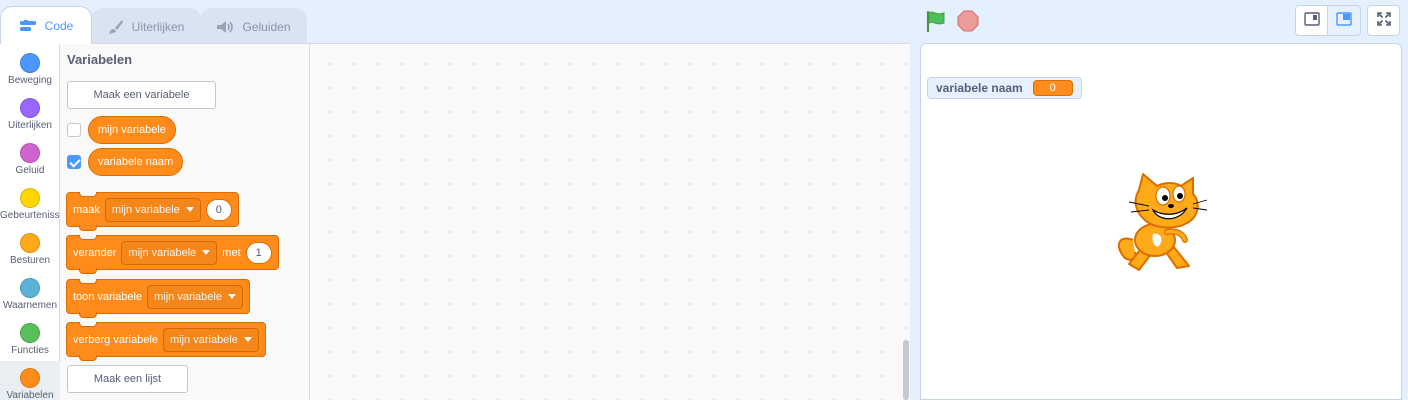  Describe the element at coordinates (136, 162) in the screenshot. I see `variable-reporter-variabele-naam: variabele naam` at that location.